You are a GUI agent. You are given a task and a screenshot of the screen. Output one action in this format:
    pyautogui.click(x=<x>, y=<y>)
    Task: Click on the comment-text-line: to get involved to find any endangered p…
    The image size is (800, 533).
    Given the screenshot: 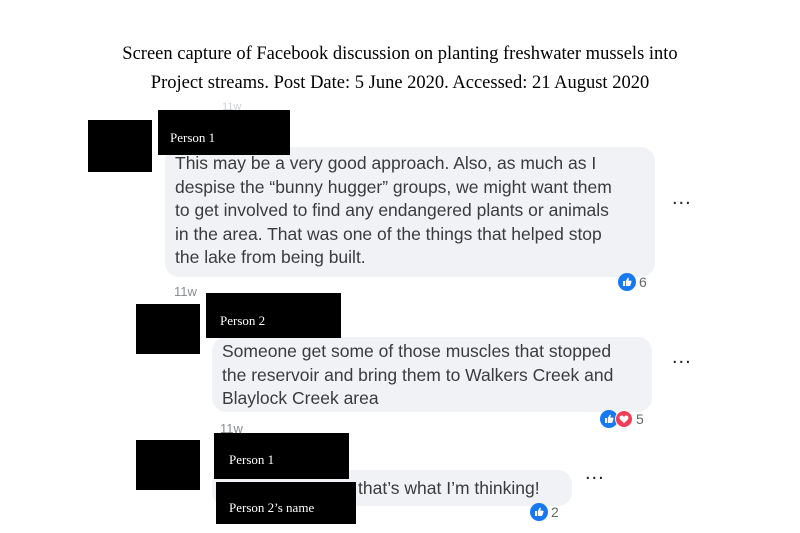 What is the action you would take?
    pyautogui.click(x=392, y=210)
    